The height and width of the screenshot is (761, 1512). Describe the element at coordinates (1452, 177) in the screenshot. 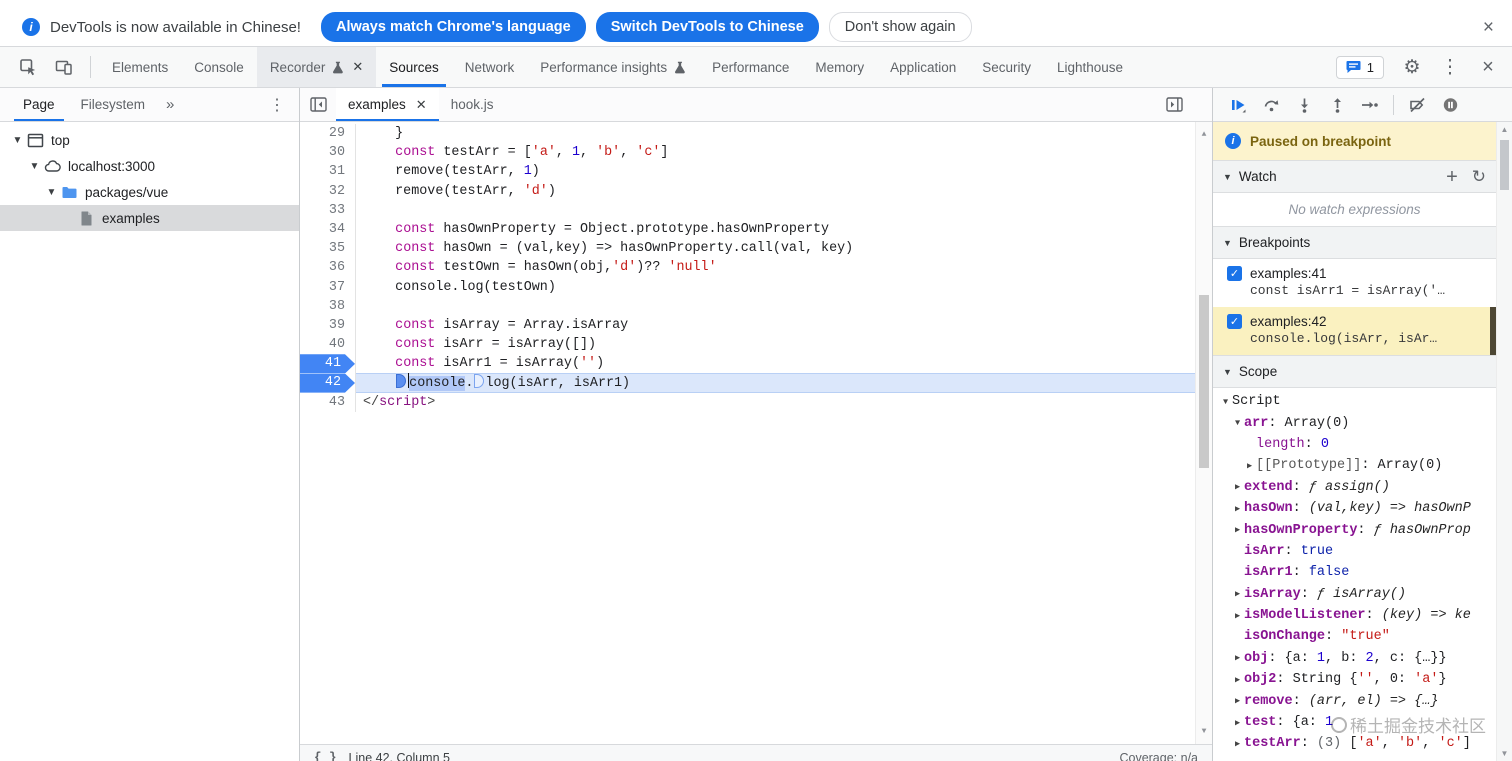

I see `add-watch-icon: +` at that location.